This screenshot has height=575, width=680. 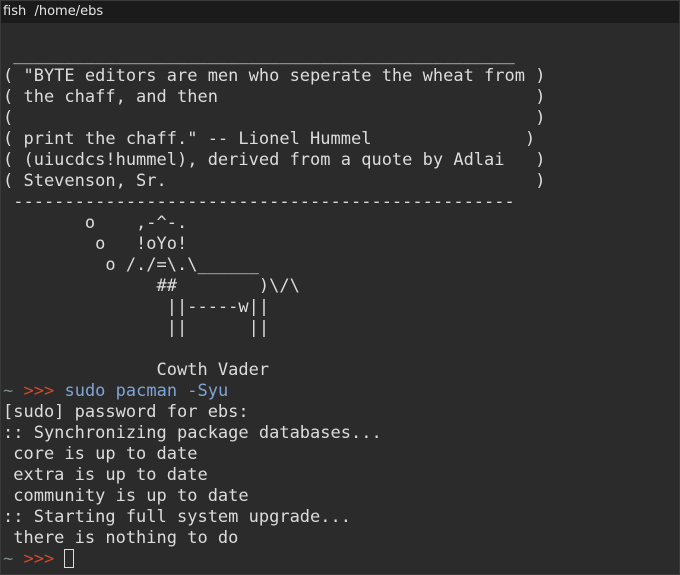 What do you see at coordinates (136, 370) in the screenshot?
I see `cowsay-line: Cowth Vader` at bounding box center [136, 370].